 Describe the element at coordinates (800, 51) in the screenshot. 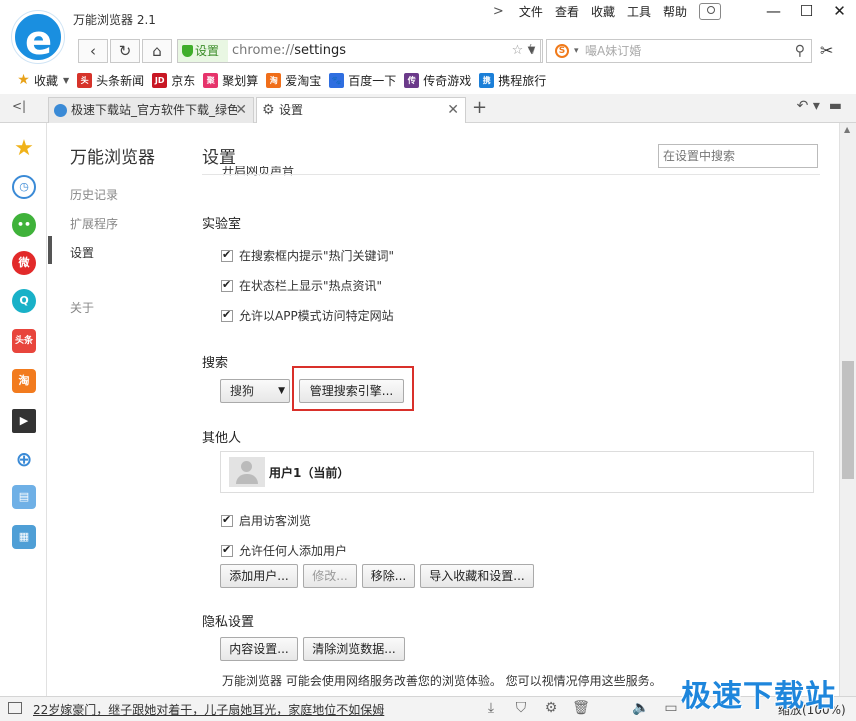

I see `search-icon: ⚲` at that location.